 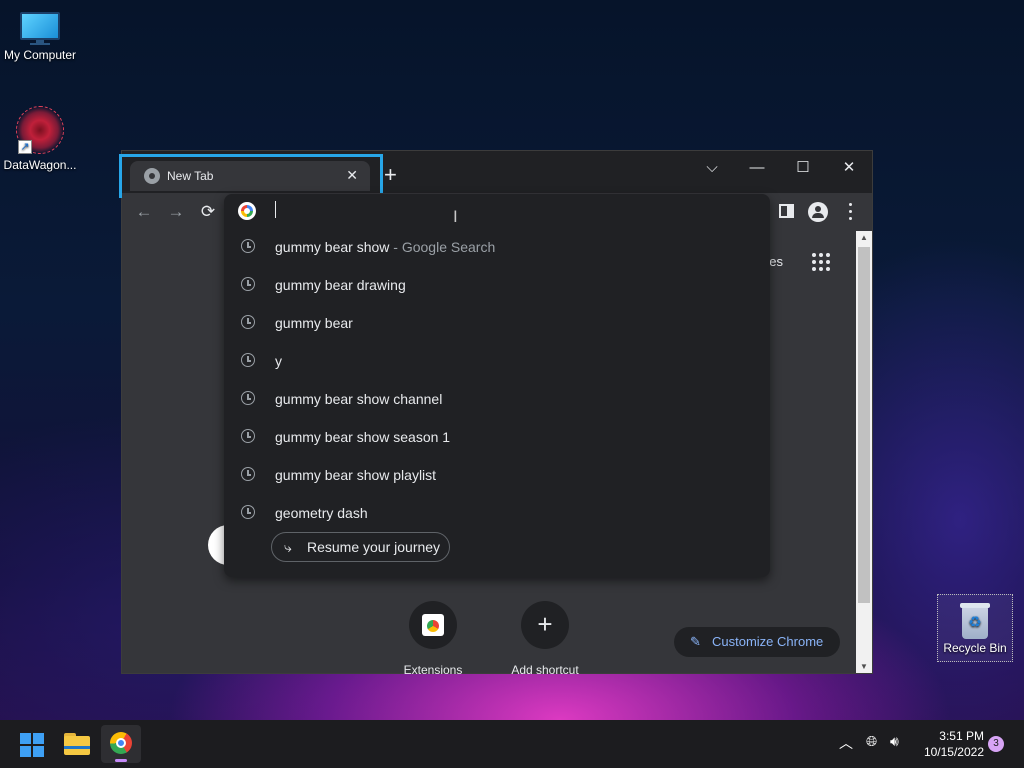 What do you see at coordinates (864, 237) in the screenshot?
I see `scroll-up-icon: ▲` at bounding box center [864, 237].